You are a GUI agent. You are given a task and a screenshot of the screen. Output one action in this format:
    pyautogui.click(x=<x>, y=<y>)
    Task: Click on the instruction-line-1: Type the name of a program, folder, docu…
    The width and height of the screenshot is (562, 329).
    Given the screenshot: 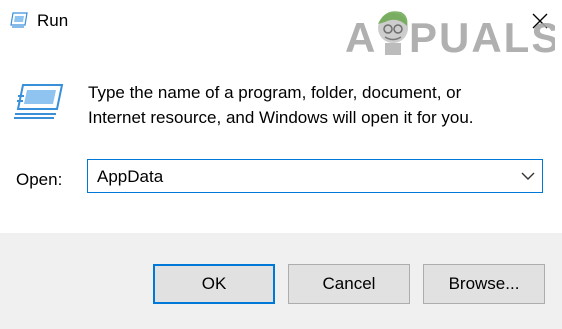 What is the action you would take?
    pyautogui.click(x=275, y=92)
    